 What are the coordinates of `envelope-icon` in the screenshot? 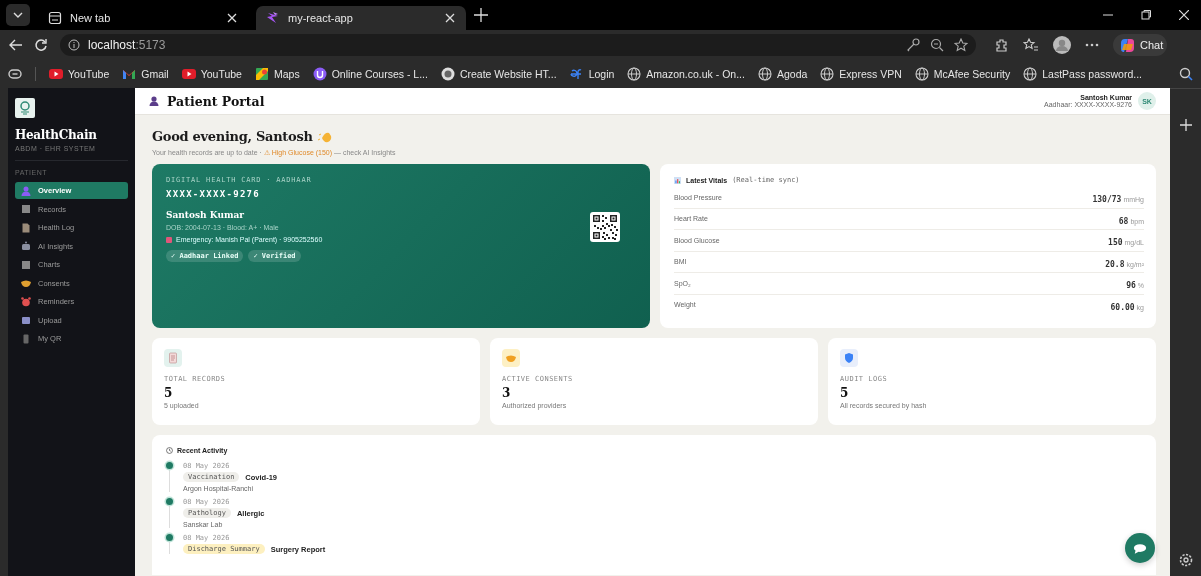 It's located at (129, 74).